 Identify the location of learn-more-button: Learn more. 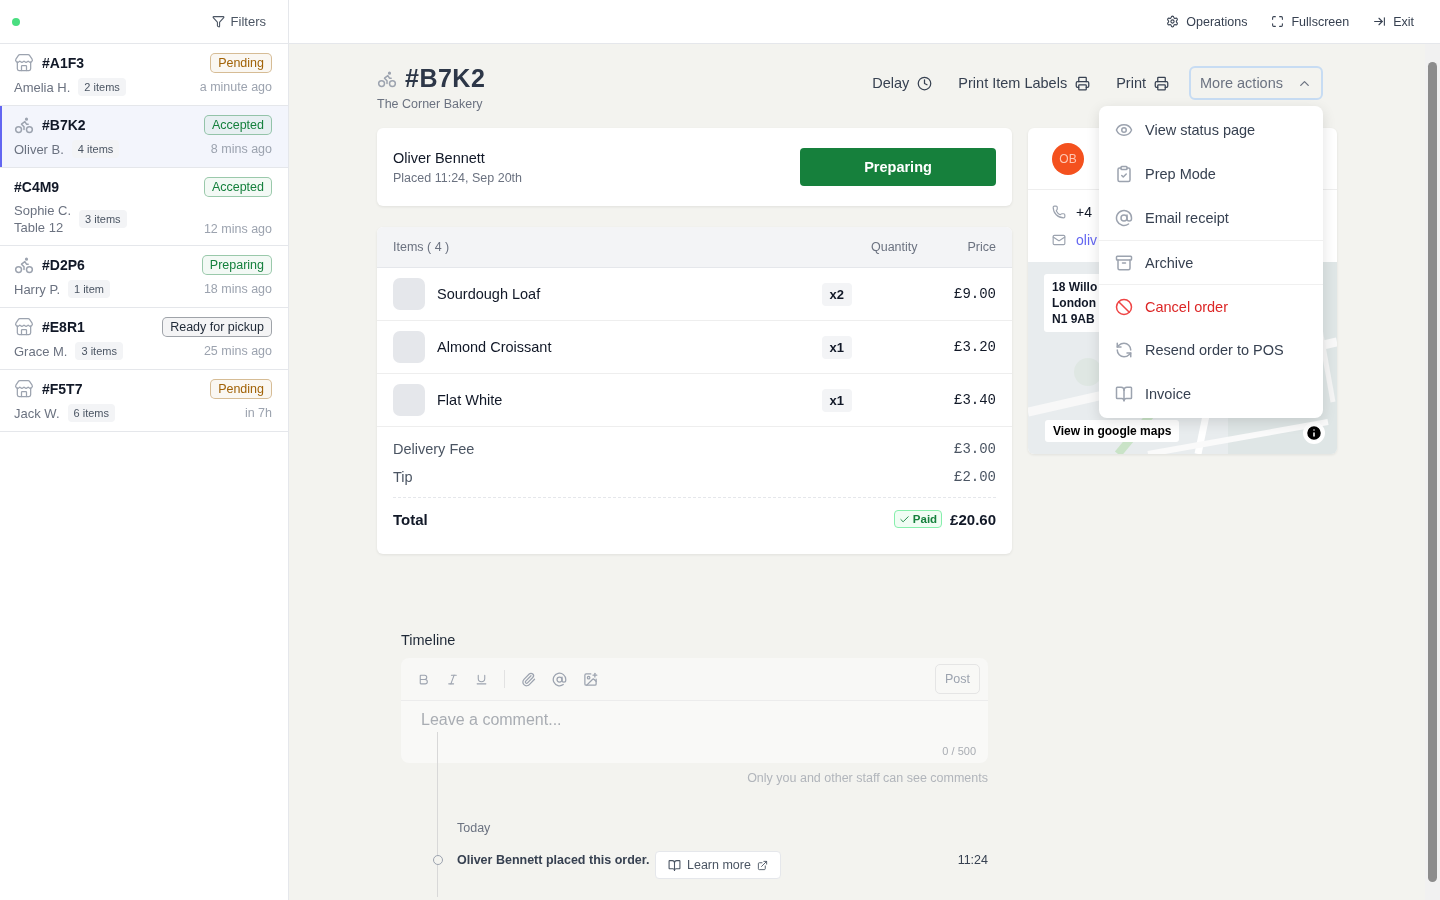
(718, 865).